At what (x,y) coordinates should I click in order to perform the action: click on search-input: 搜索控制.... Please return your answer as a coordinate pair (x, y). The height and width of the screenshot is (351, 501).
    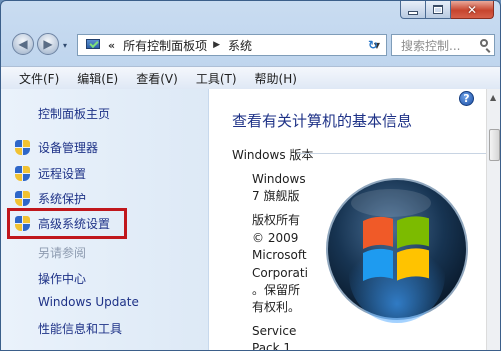
    Looking at the image, I should click on (443, 45).